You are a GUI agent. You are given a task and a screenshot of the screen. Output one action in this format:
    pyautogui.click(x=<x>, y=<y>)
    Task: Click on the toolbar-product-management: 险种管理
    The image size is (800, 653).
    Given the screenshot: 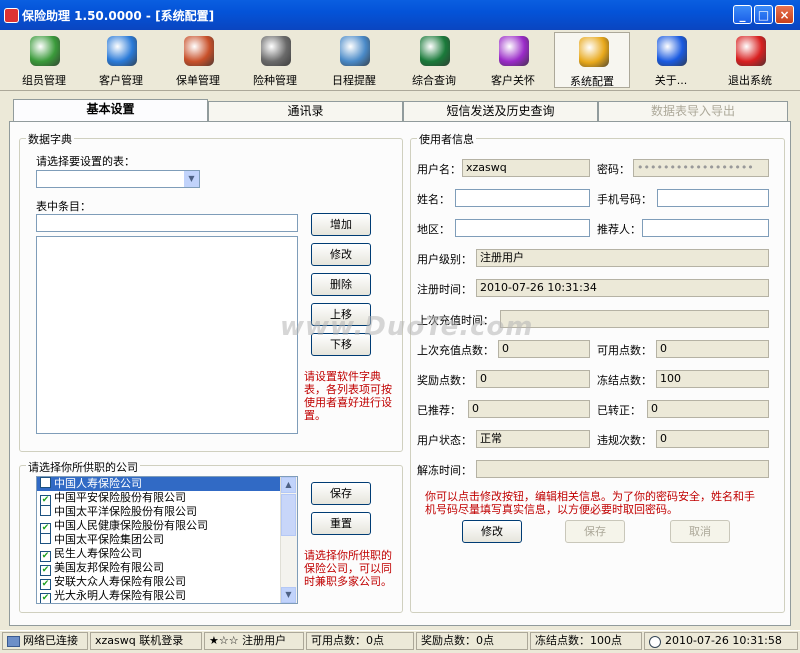 What is the action you would take?
    pyautogui.click(x=275, y=60)
    